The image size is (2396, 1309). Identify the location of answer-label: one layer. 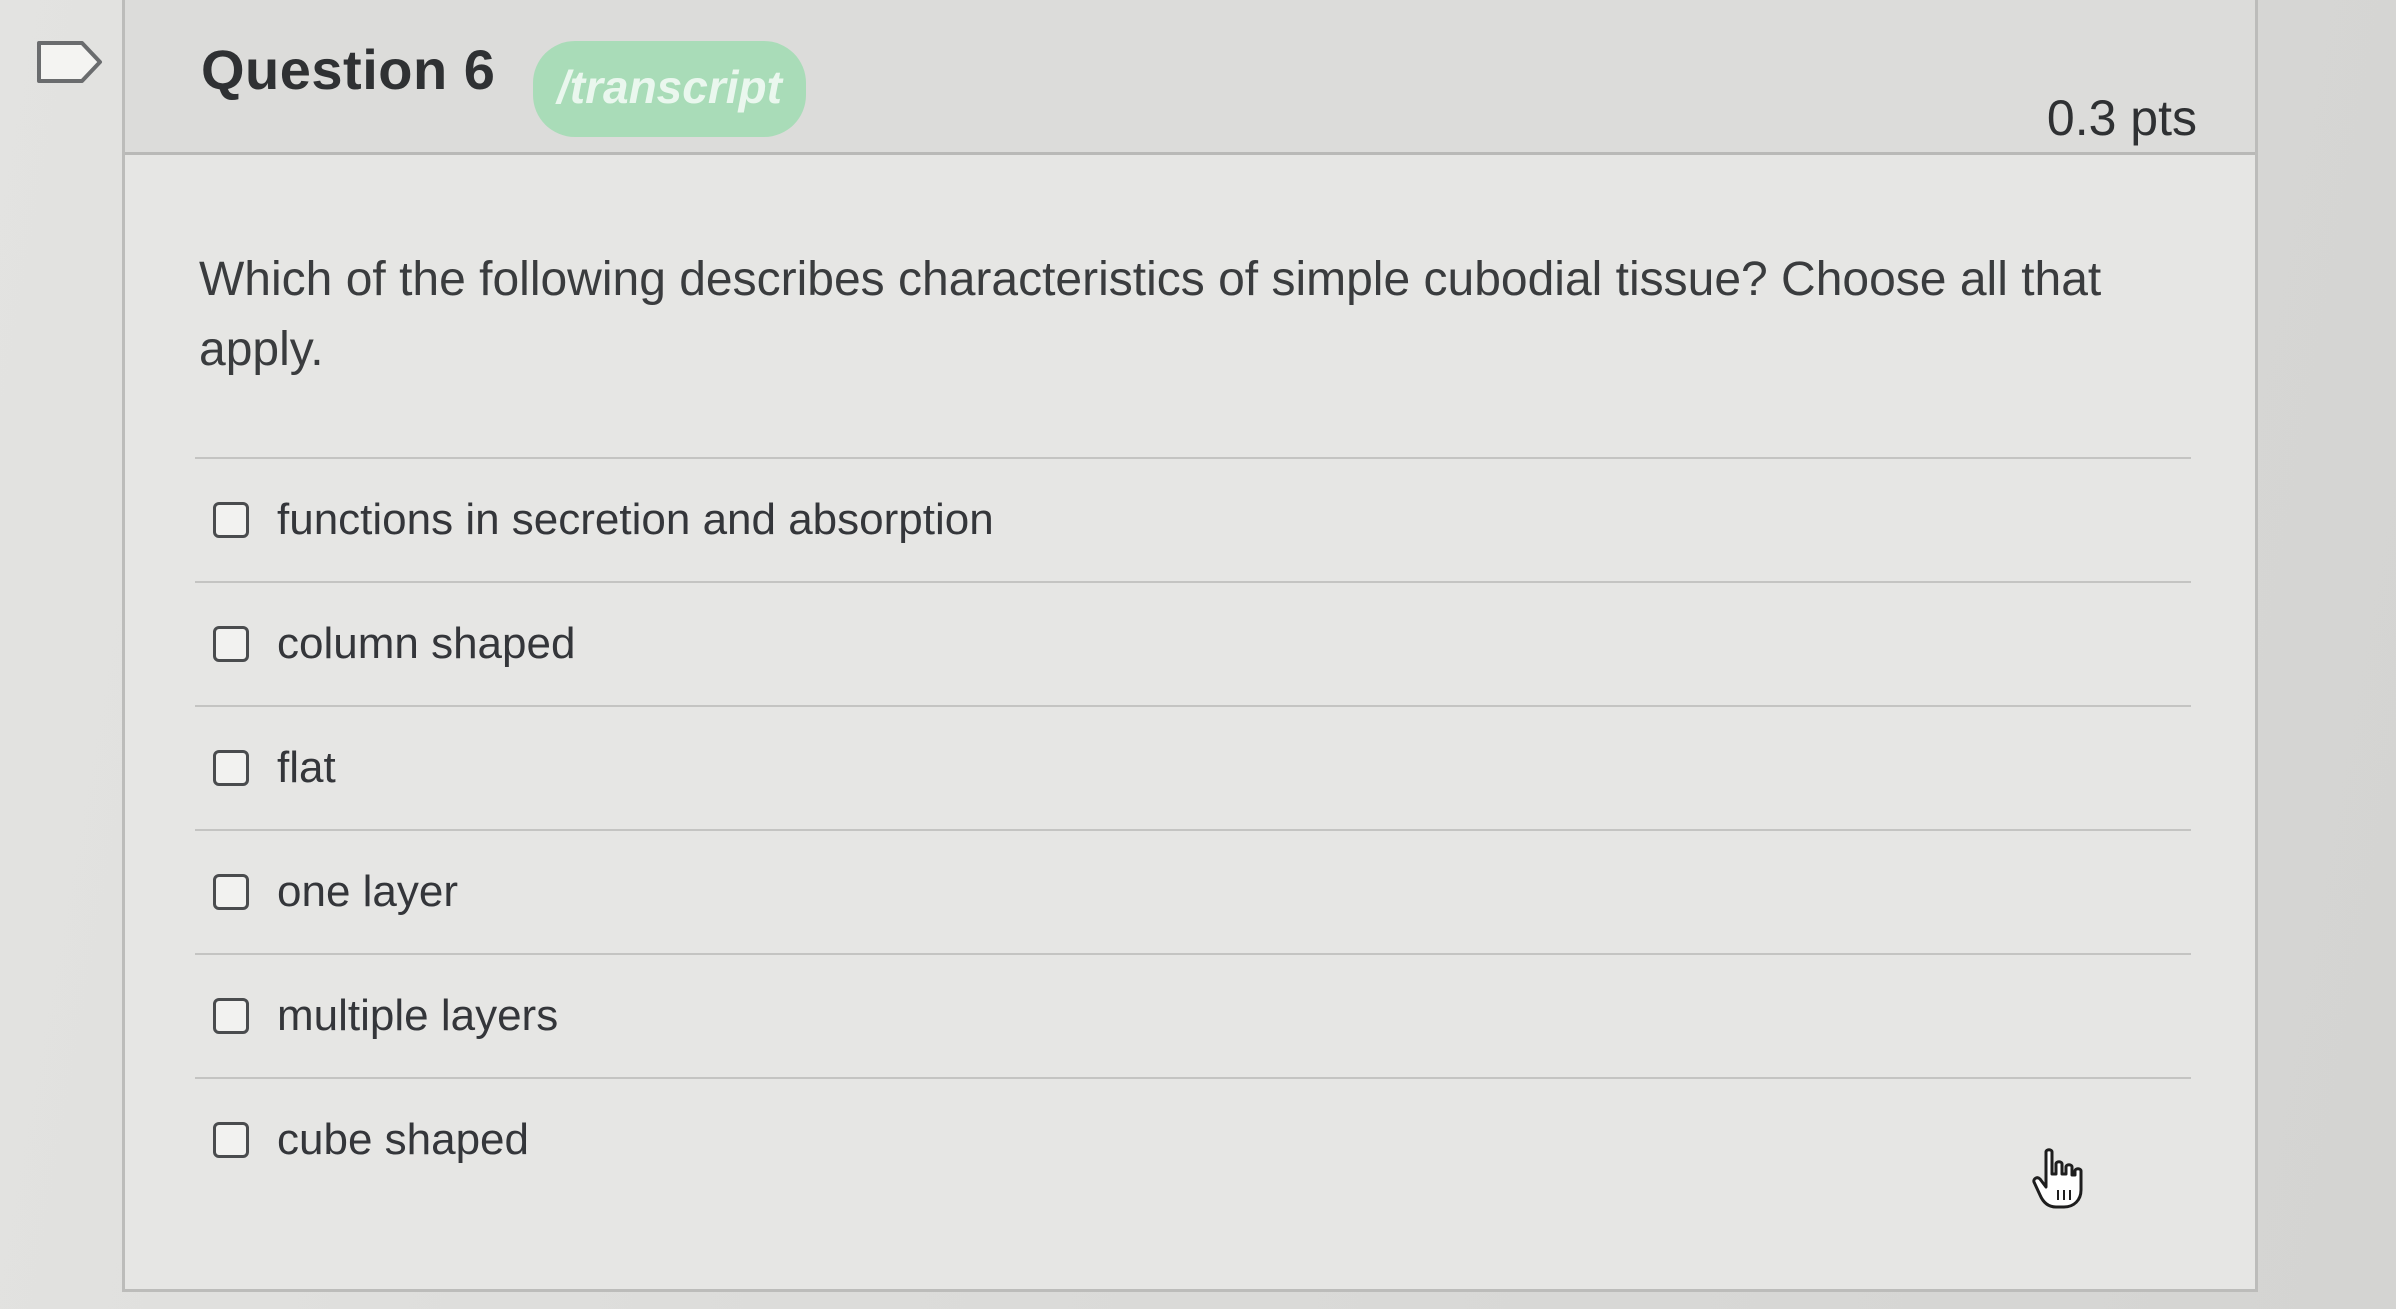
(368, 891).